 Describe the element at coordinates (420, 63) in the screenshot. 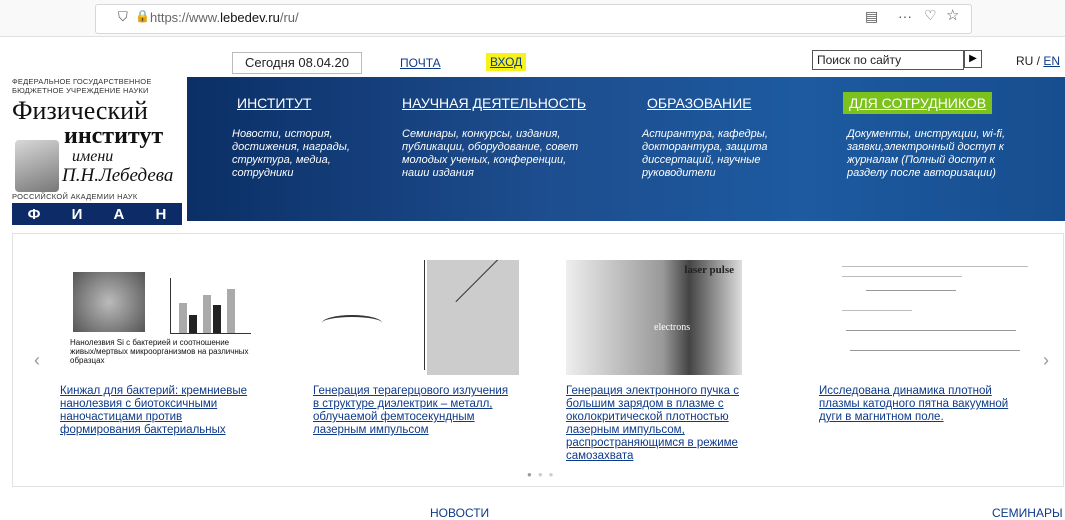

I see `mail-link: ПОЧТА` at that location.